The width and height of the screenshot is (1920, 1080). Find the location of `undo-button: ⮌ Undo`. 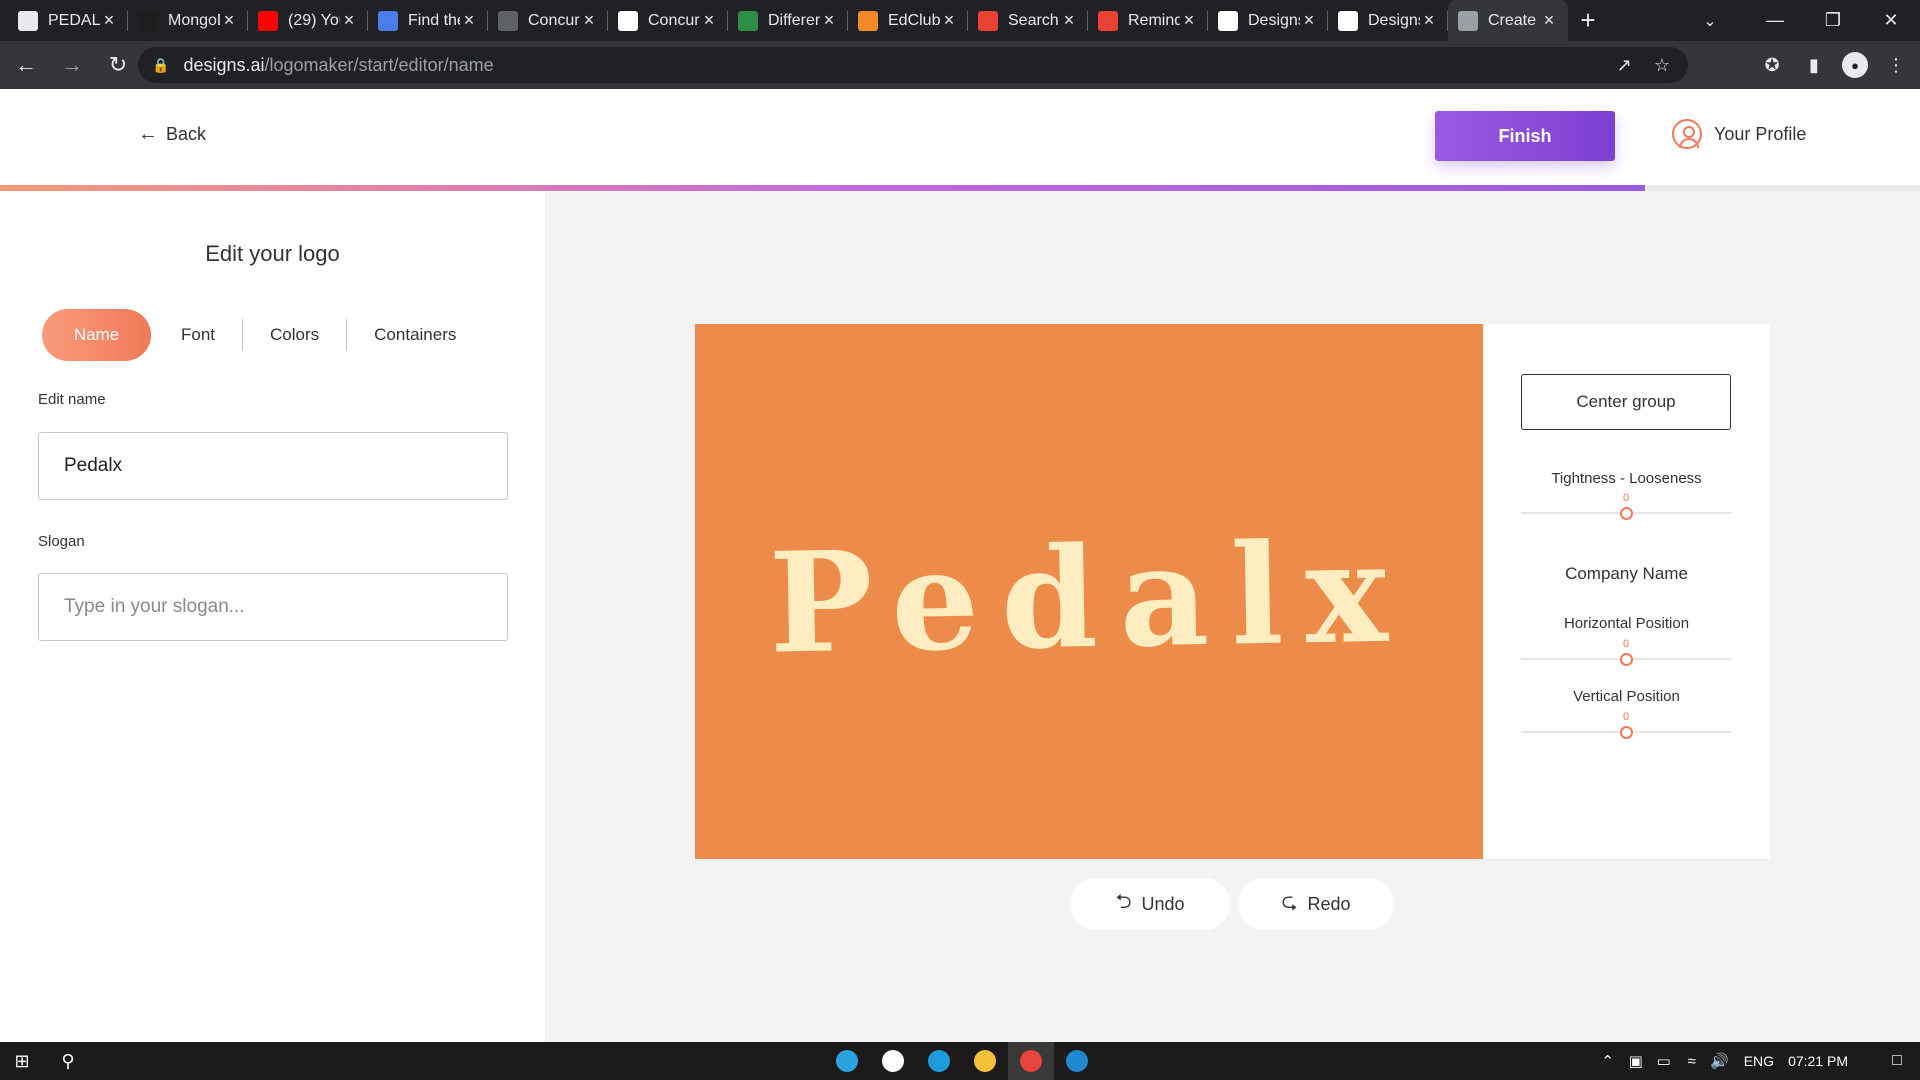

undo-button: ⮌ Undo is located at coordinates (1150, 904).